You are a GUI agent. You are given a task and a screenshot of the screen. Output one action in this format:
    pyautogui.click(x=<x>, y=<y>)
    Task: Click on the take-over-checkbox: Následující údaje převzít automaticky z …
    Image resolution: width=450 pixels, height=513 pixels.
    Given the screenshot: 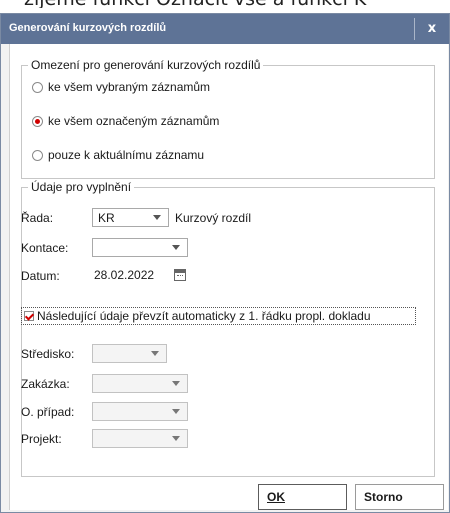 What is the action you would take?
    pyautogui.click(x=218, y=316)
    